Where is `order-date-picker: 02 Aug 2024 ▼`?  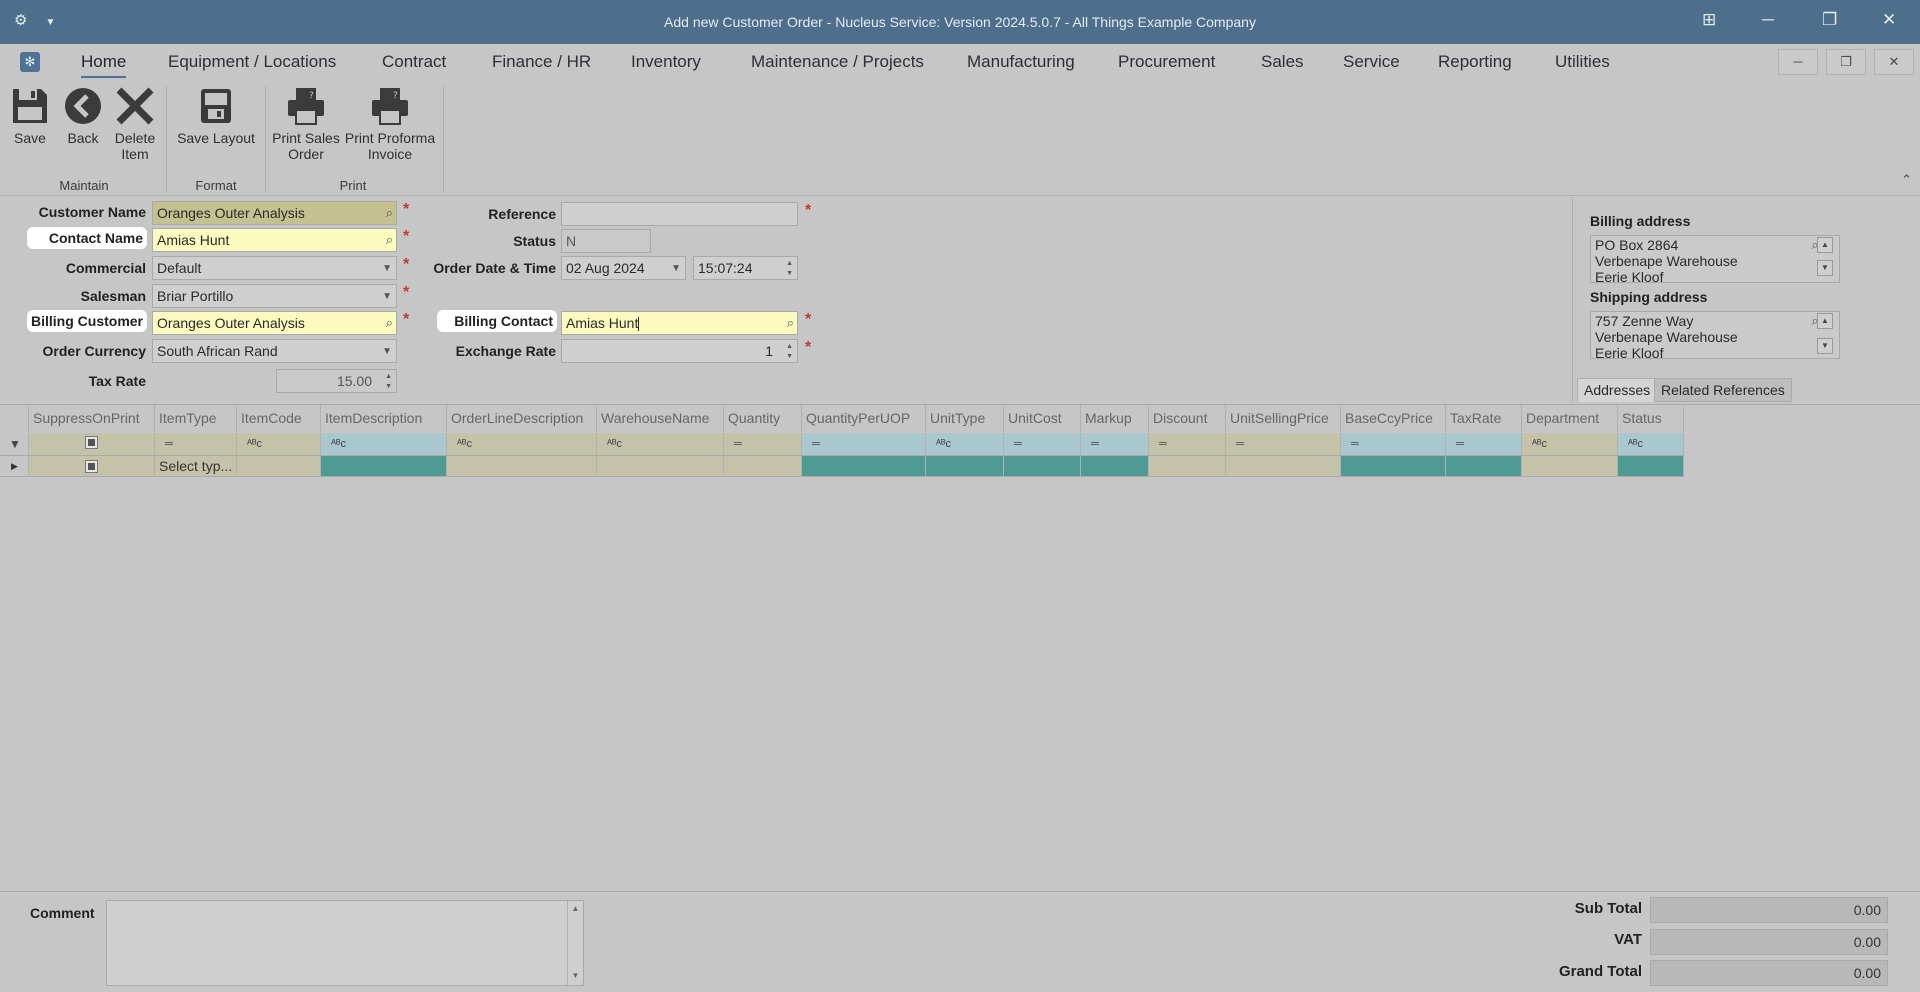
order-date-picker: 02 Aug 2024 ▼ is located at coordinates (623, 268).